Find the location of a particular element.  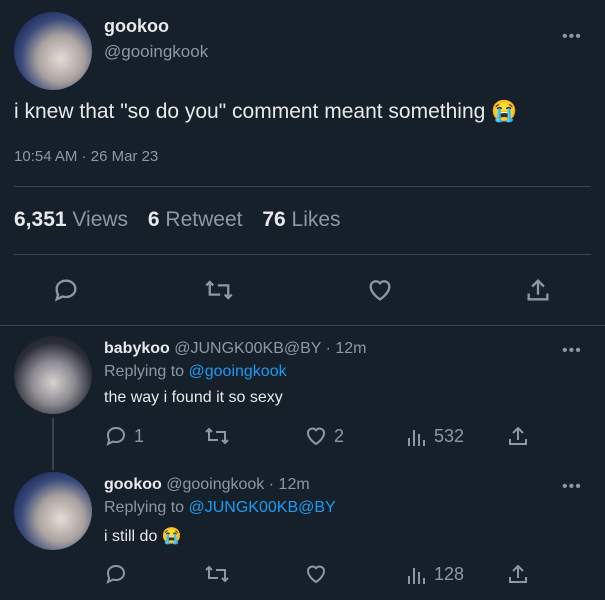

replying-to: Replying to @gooingkook is located at coordinates (195, 372).